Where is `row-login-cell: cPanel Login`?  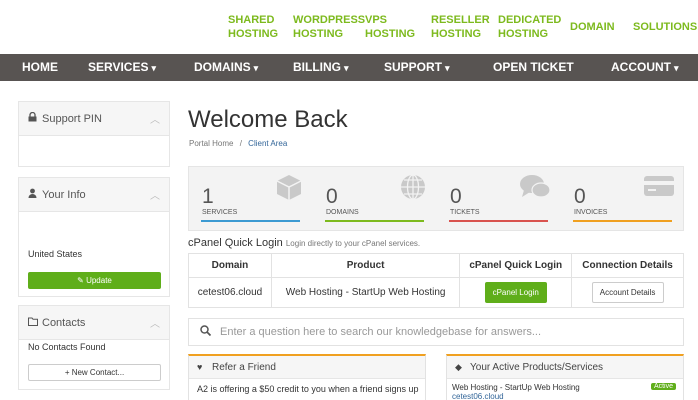 row-login-cell: cPanel Login is located at coordinates (516, 292).